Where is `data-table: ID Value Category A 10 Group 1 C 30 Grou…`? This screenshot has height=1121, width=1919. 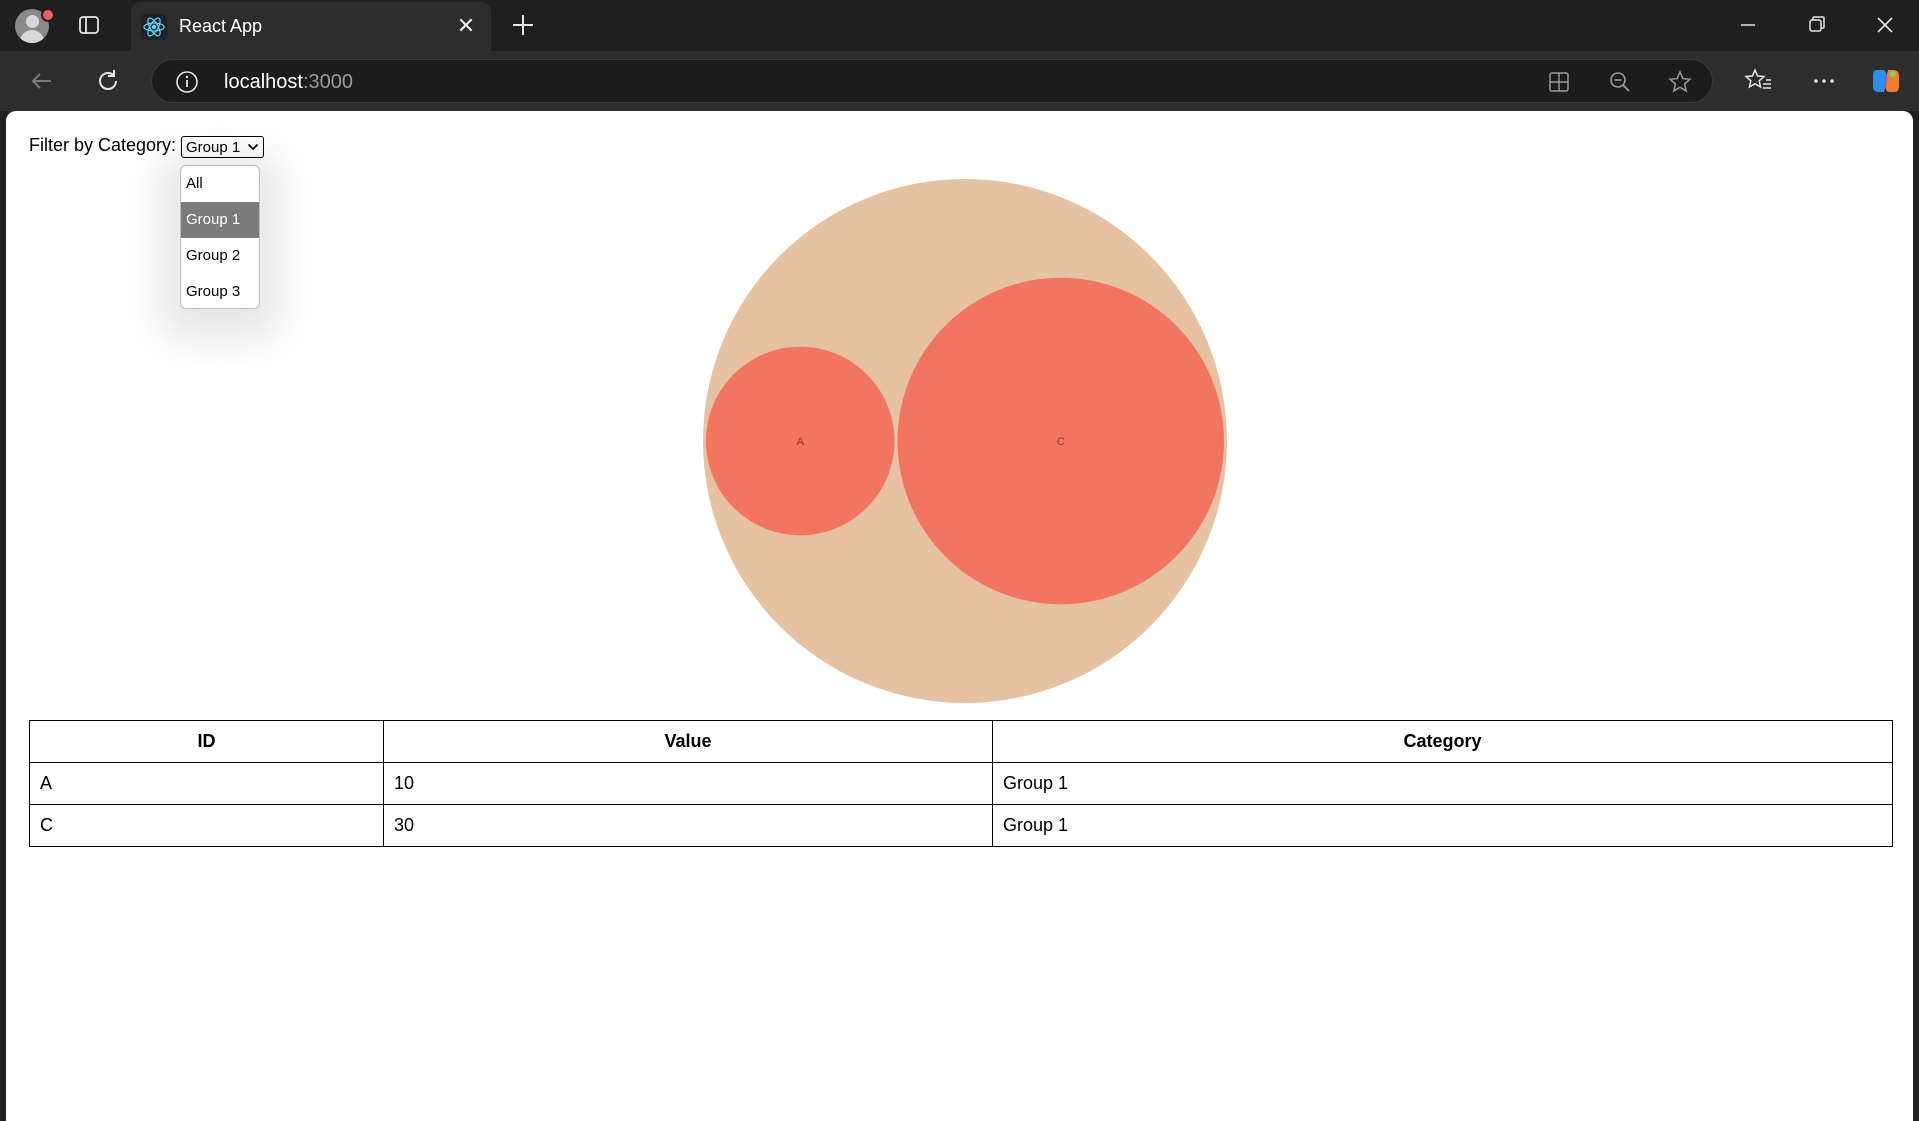
data-table: ID Value Category A 10 Group 1 C 30 Grou… is located at coordinates (961, 783).